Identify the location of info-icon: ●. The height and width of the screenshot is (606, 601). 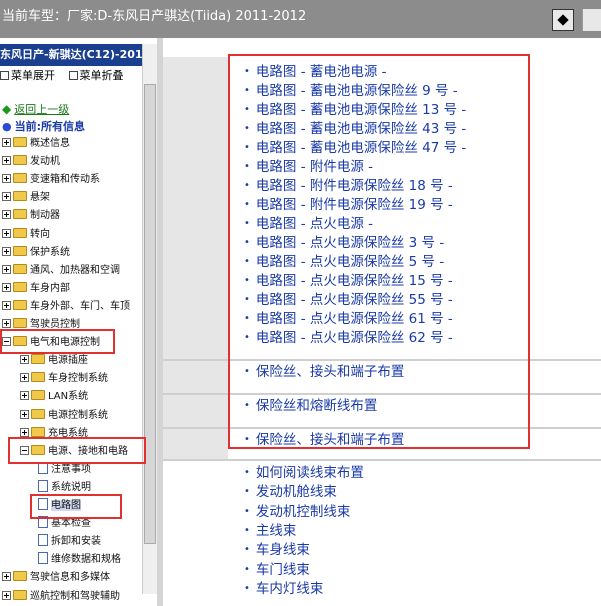
(7, 126).